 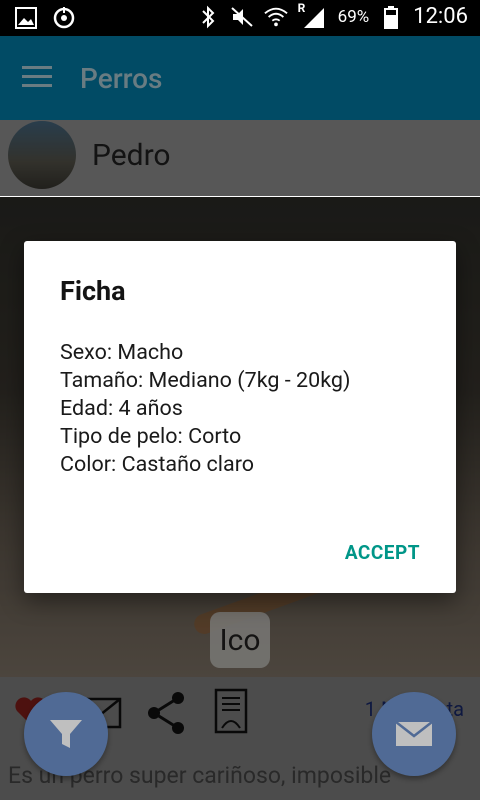 I want to click on battery-icon, so click(x=391, y=17).